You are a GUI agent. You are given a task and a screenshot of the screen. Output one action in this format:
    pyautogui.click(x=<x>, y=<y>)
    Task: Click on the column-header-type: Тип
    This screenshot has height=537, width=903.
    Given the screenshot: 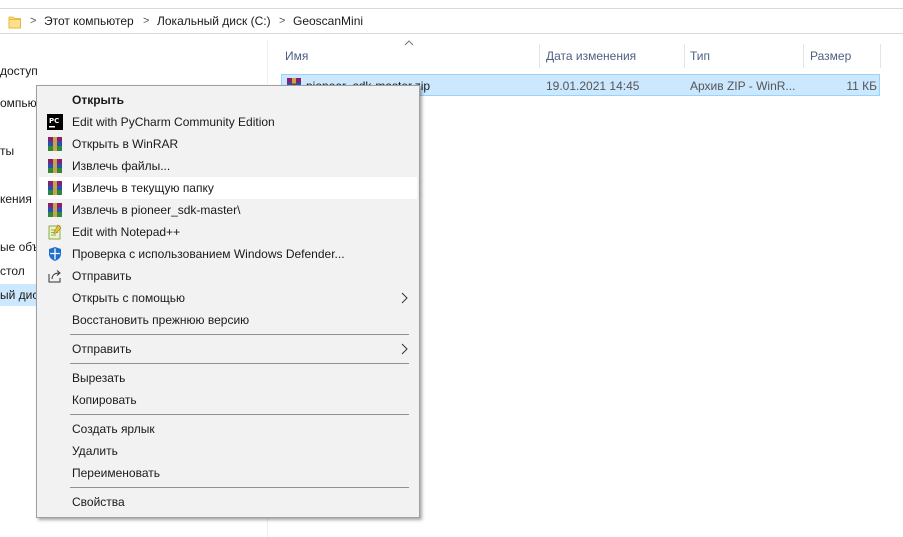 What is the action you would take?
    pyautogui.click(x=700, y=57)
    